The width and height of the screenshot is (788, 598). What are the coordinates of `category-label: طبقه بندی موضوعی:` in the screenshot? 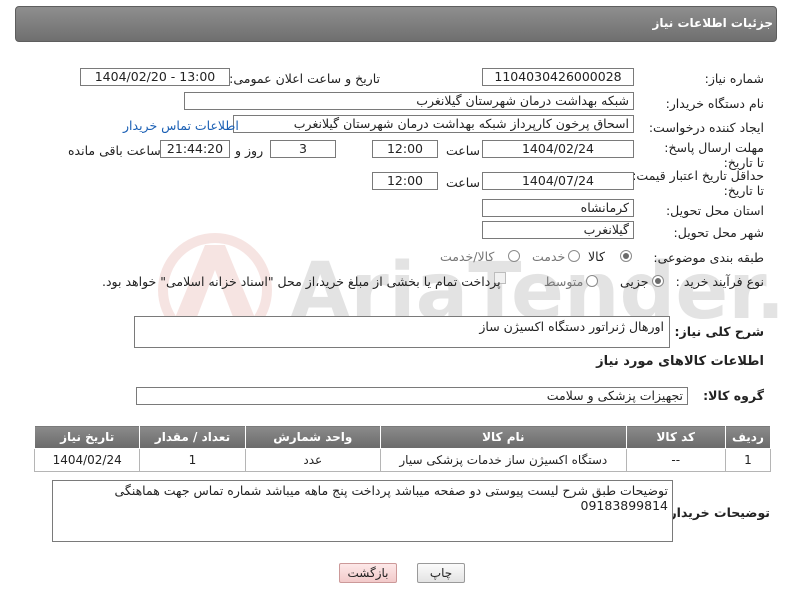 It's located at (708, 257).